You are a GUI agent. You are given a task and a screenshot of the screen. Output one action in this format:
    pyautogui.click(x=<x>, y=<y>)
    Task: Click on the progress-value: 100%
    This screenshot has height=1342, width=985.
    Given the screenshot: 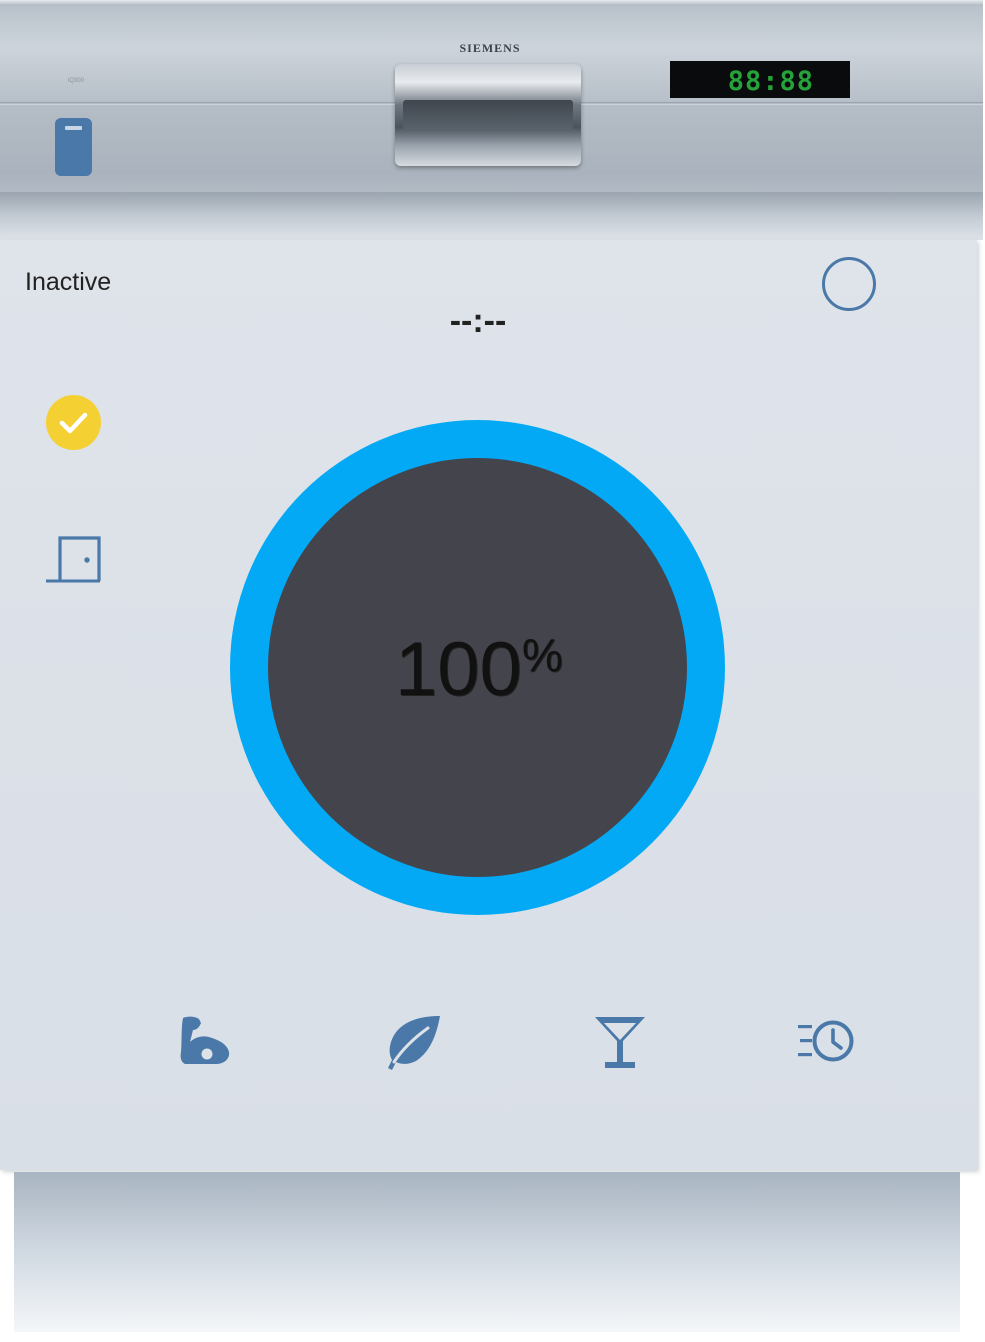 What is the action you would take?
    pyautogui.click(x=485, y=669)
    